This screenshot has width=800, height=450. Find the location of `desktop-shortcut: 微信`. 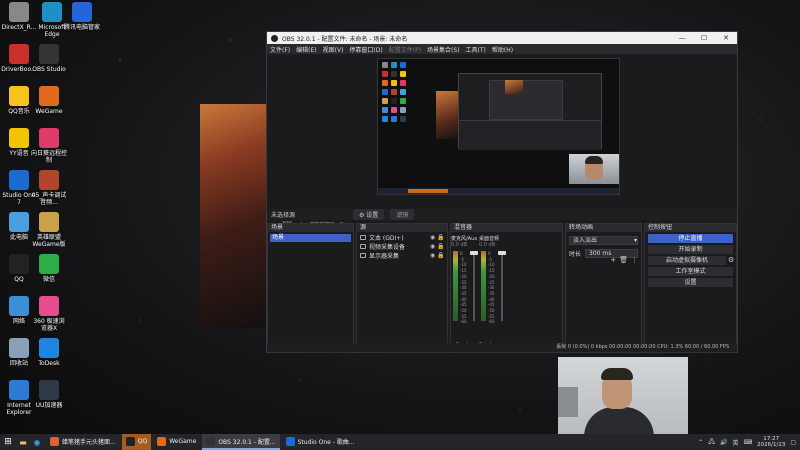

desktop-shortcut: 微信 is located at coordinates (49, 268).